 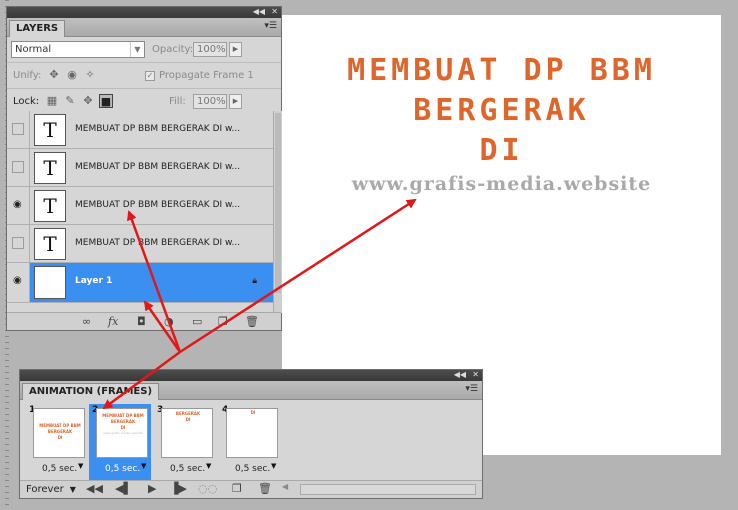 What do you see at coordinates (197, 321) in the screenshot?
I see `folder-icon: ▭` at bounding box center [197, 321].